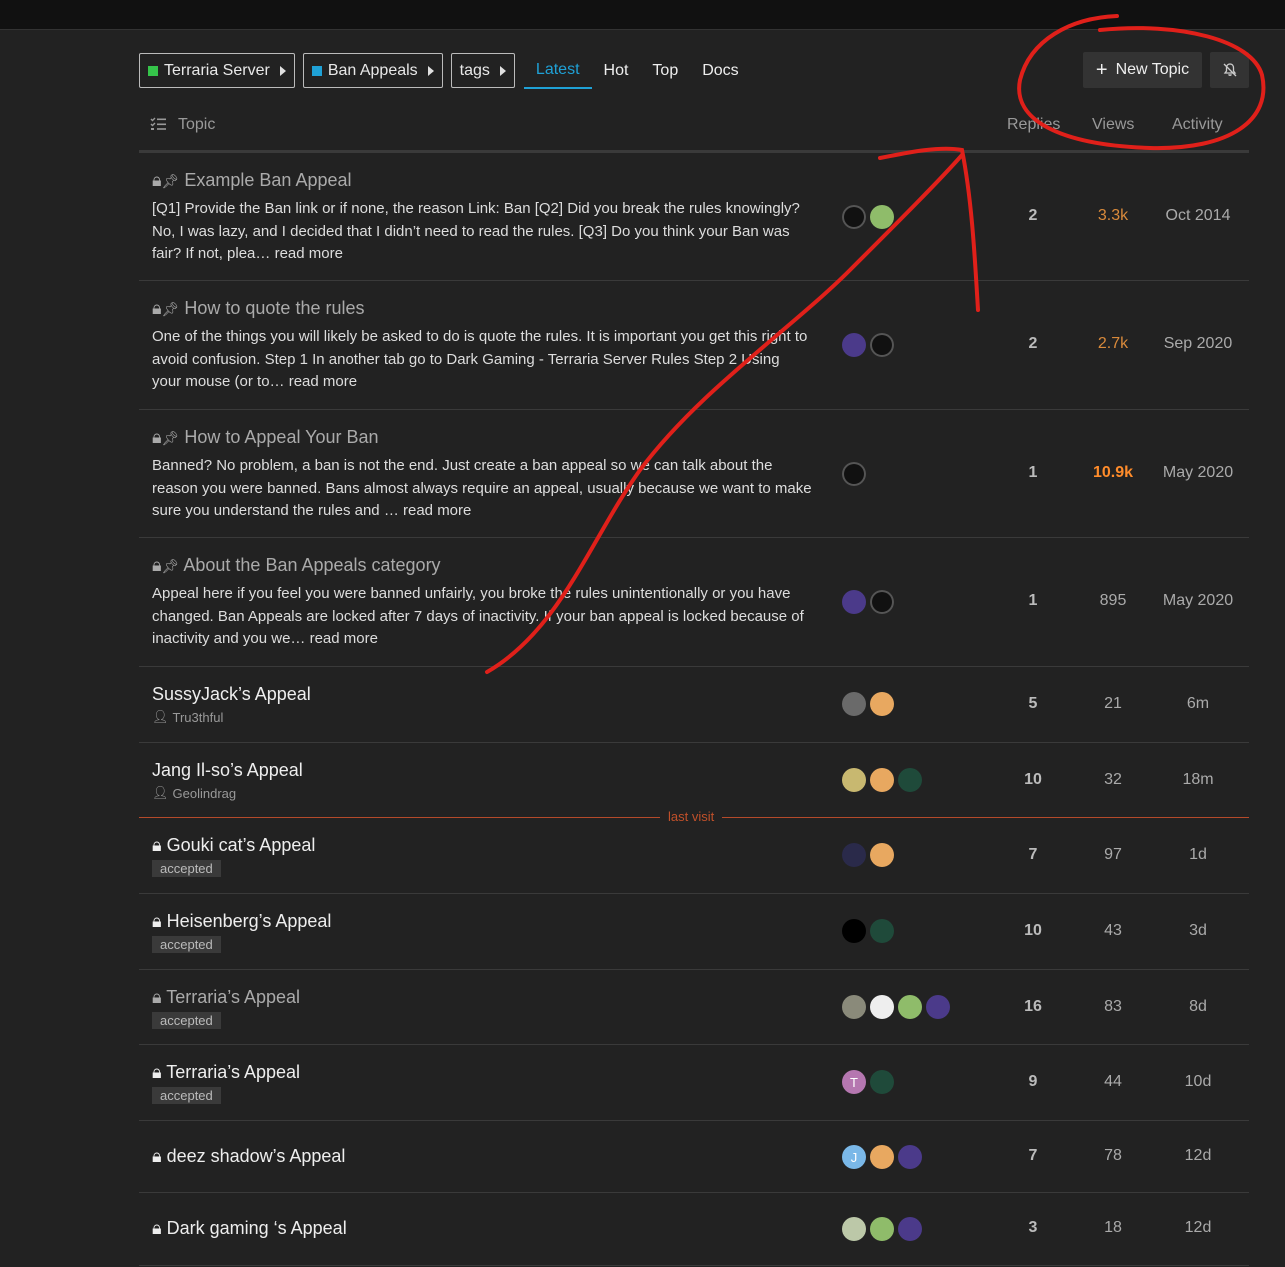  Describe the element at coordinates (249, 1228) in the screenshot. I see `topic-title-link: 🔒︎ Dark gaming ‘s Appeal` at that location.